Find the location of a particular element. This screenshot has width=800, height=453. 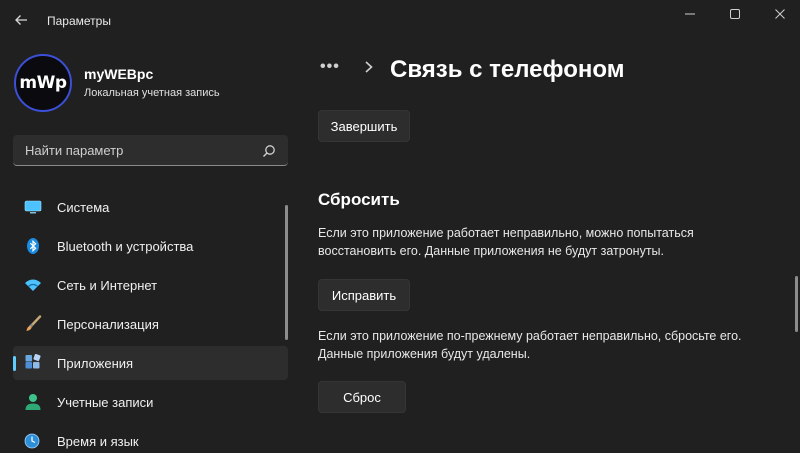

person-icon is located at coordinates (33, 402).